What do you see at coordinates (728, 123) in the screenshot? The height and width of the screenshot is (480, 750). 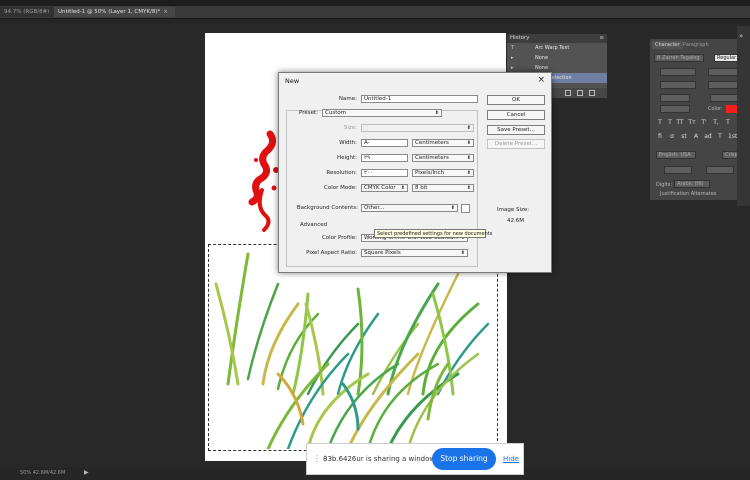 I see `underline-icon: T` at bounding box center [728, 123].